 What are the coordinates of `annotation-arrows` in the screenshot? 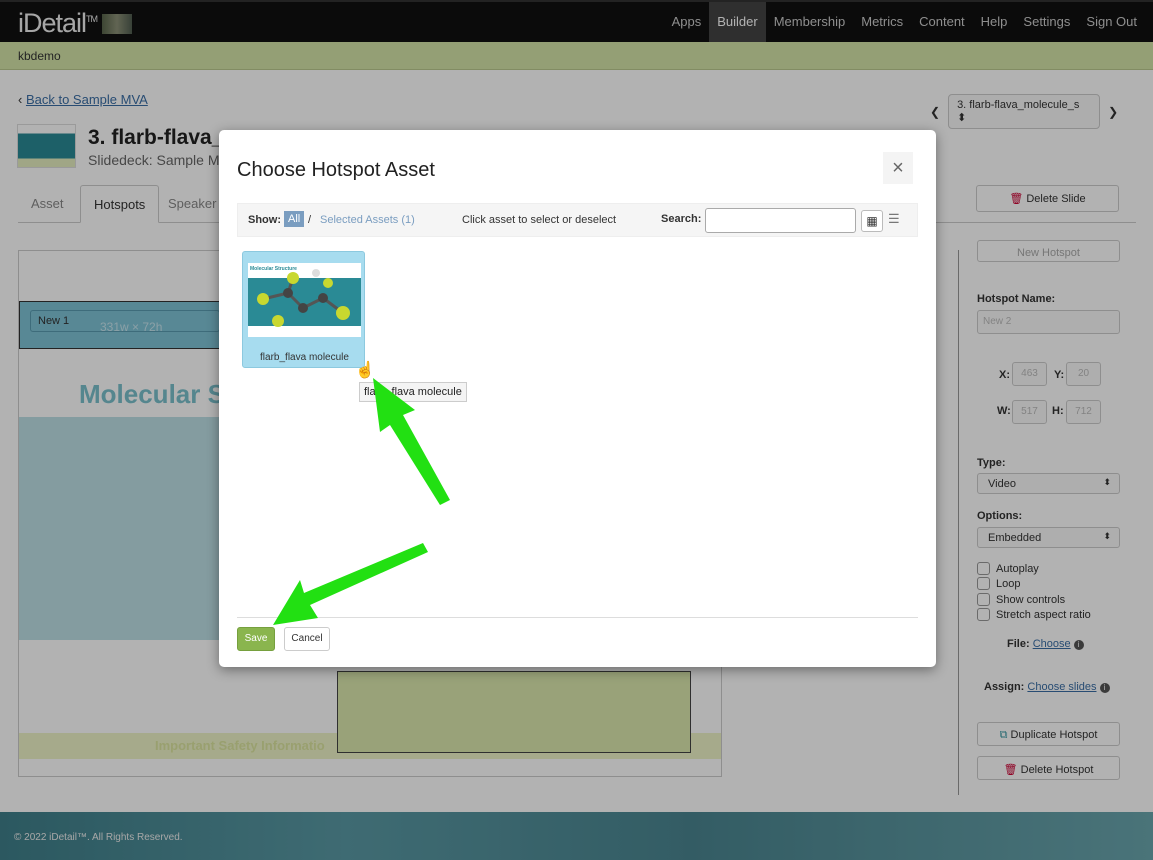 It's located at (361, 501).